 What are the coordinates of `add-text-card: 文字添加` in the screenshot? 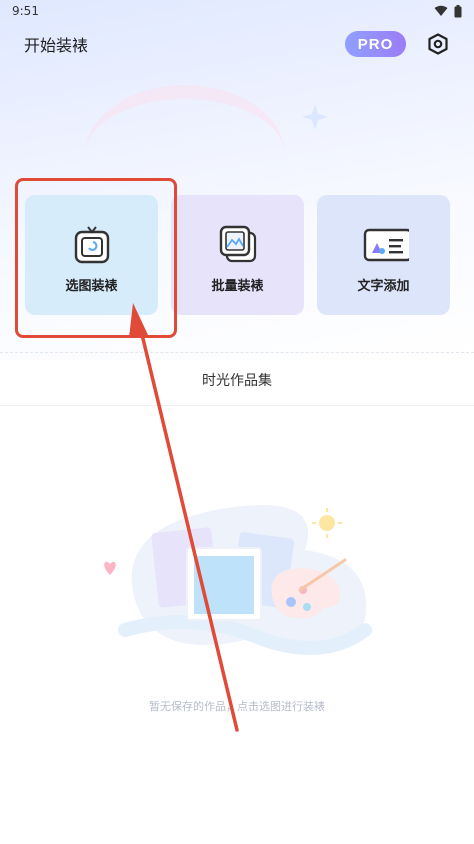 It's located at (383, 255).